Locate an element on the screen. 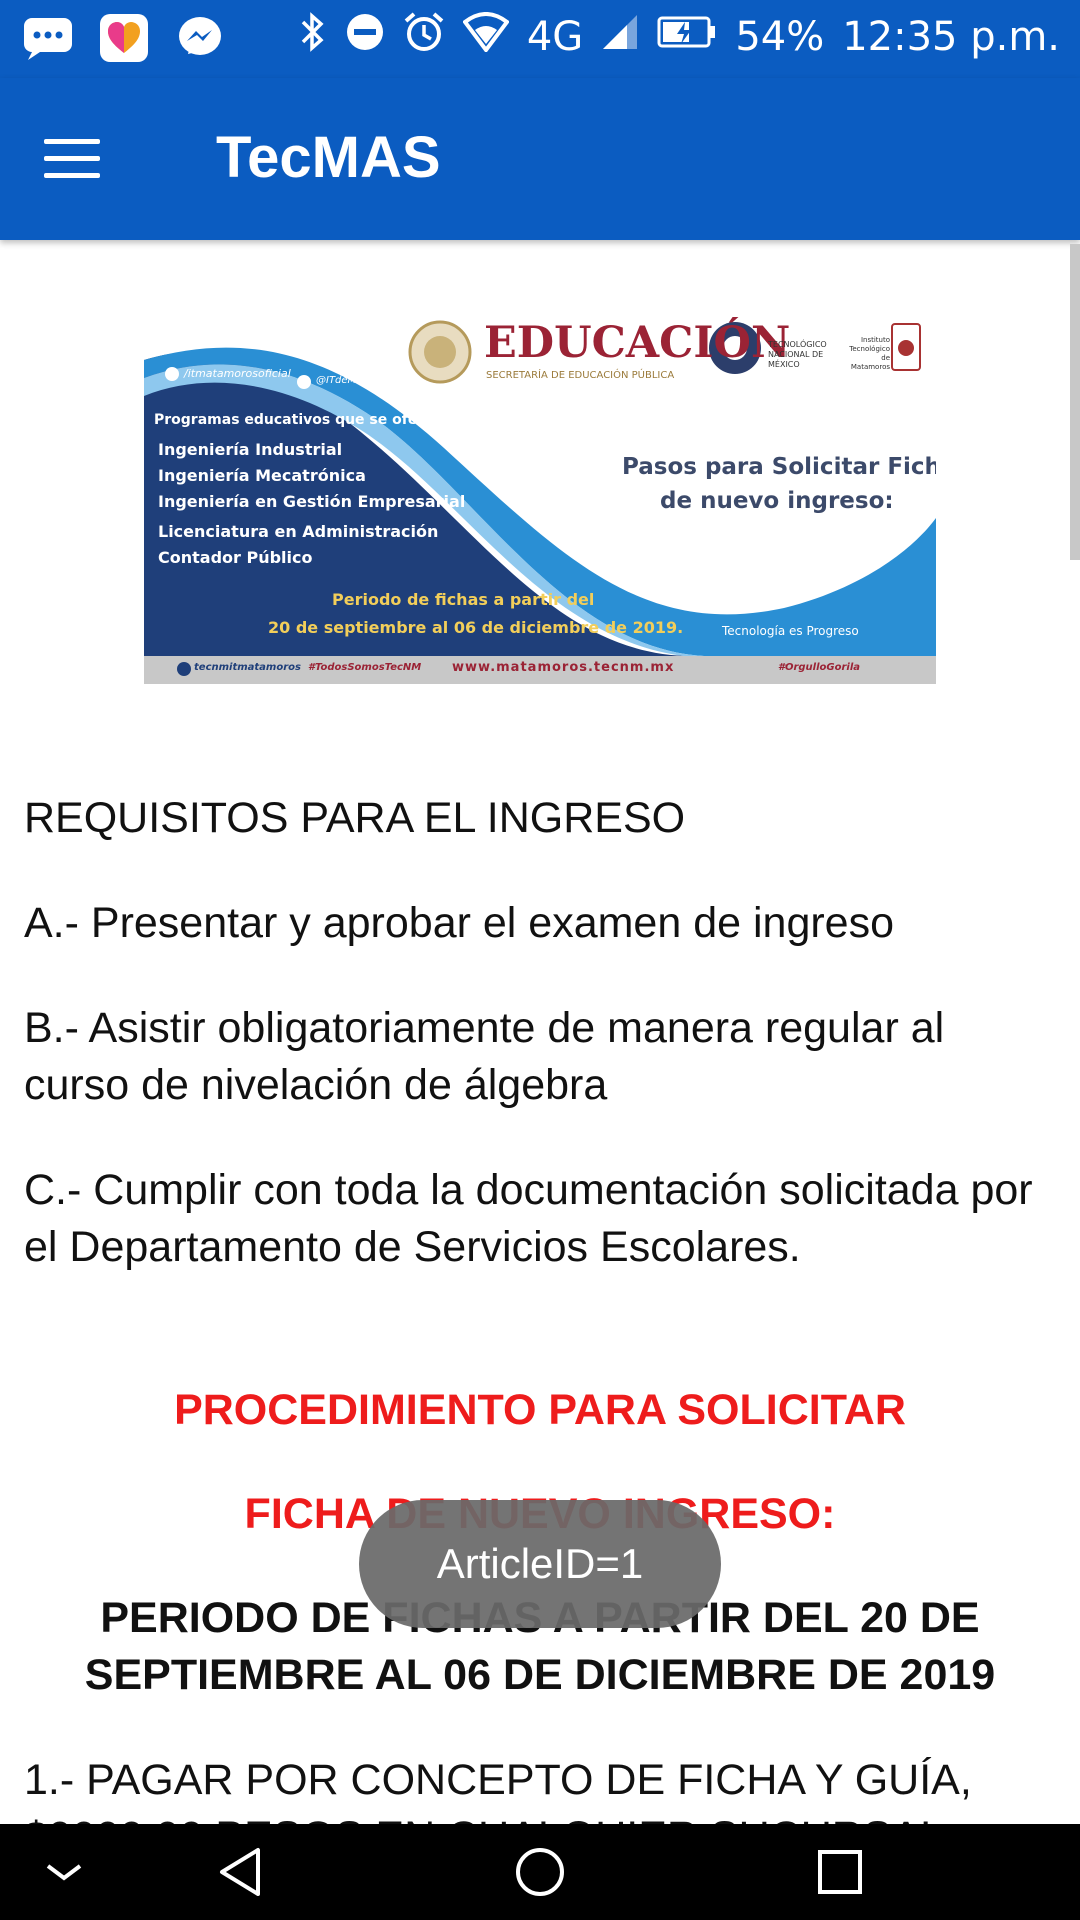 This screenshot has height=1920, width=1080. banner-heading-1: Pasos para Solicitar Ficha is located at coordinates (779, 467).